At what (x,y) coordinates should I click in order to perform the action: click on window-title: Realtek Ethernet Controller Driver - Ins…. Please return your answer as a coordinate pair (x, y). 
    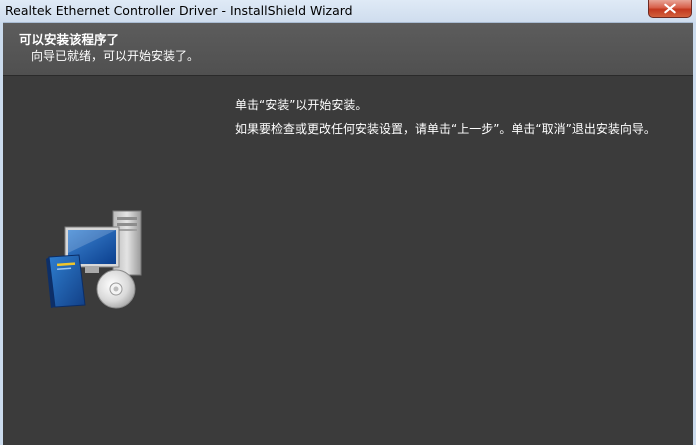
    Looking at the image, I should click on (179, 10).